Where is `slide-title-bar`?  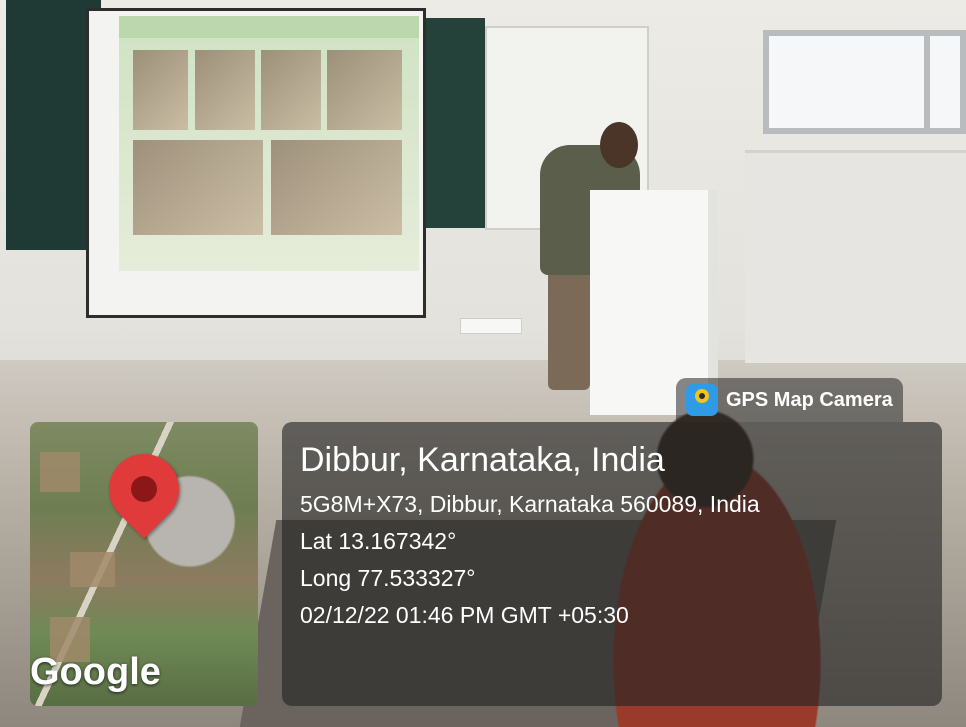 slide-title-bar is located at coordinates (269, 27).